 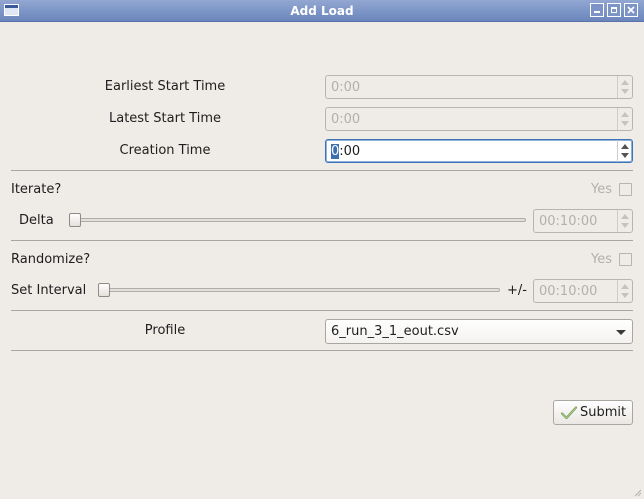 I want to click on minimize-button, so click(x=597, y=10).